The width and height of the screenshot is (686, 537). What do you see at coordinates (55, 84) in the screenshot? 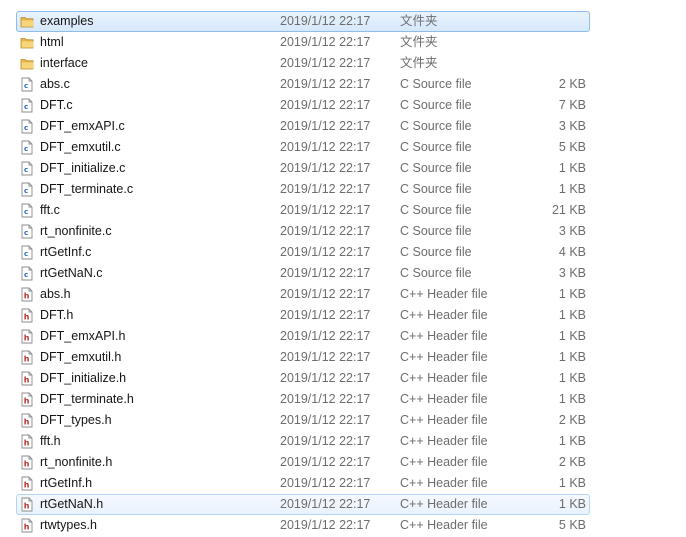
I see `file-name: abs.c` at bounding box center [55, 84].